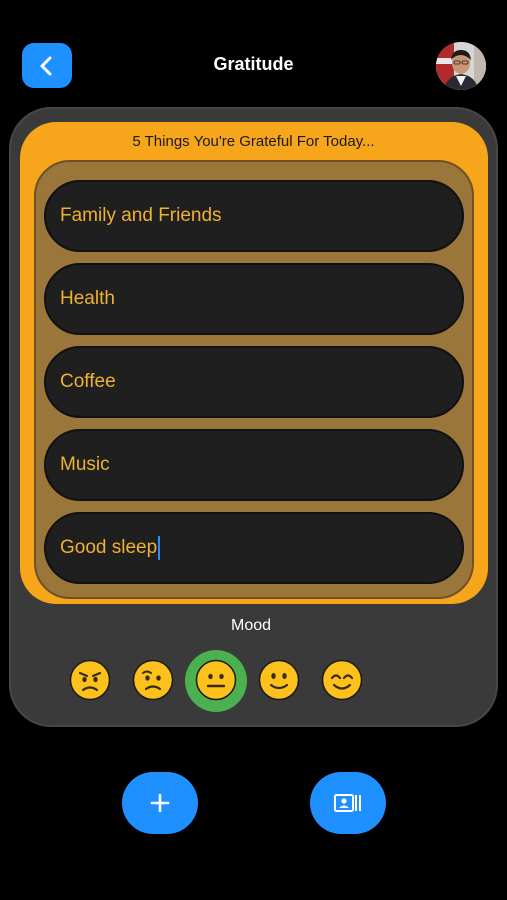  I want to click on page-title: Gratitude, so click(253, 64).